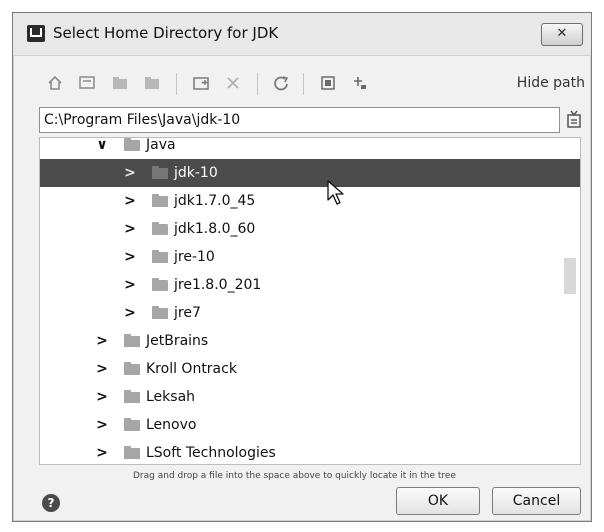 The width and height of the screenshot is (604, 532). I want to click on tree-item-label: Lenovo, so click(171, 425).